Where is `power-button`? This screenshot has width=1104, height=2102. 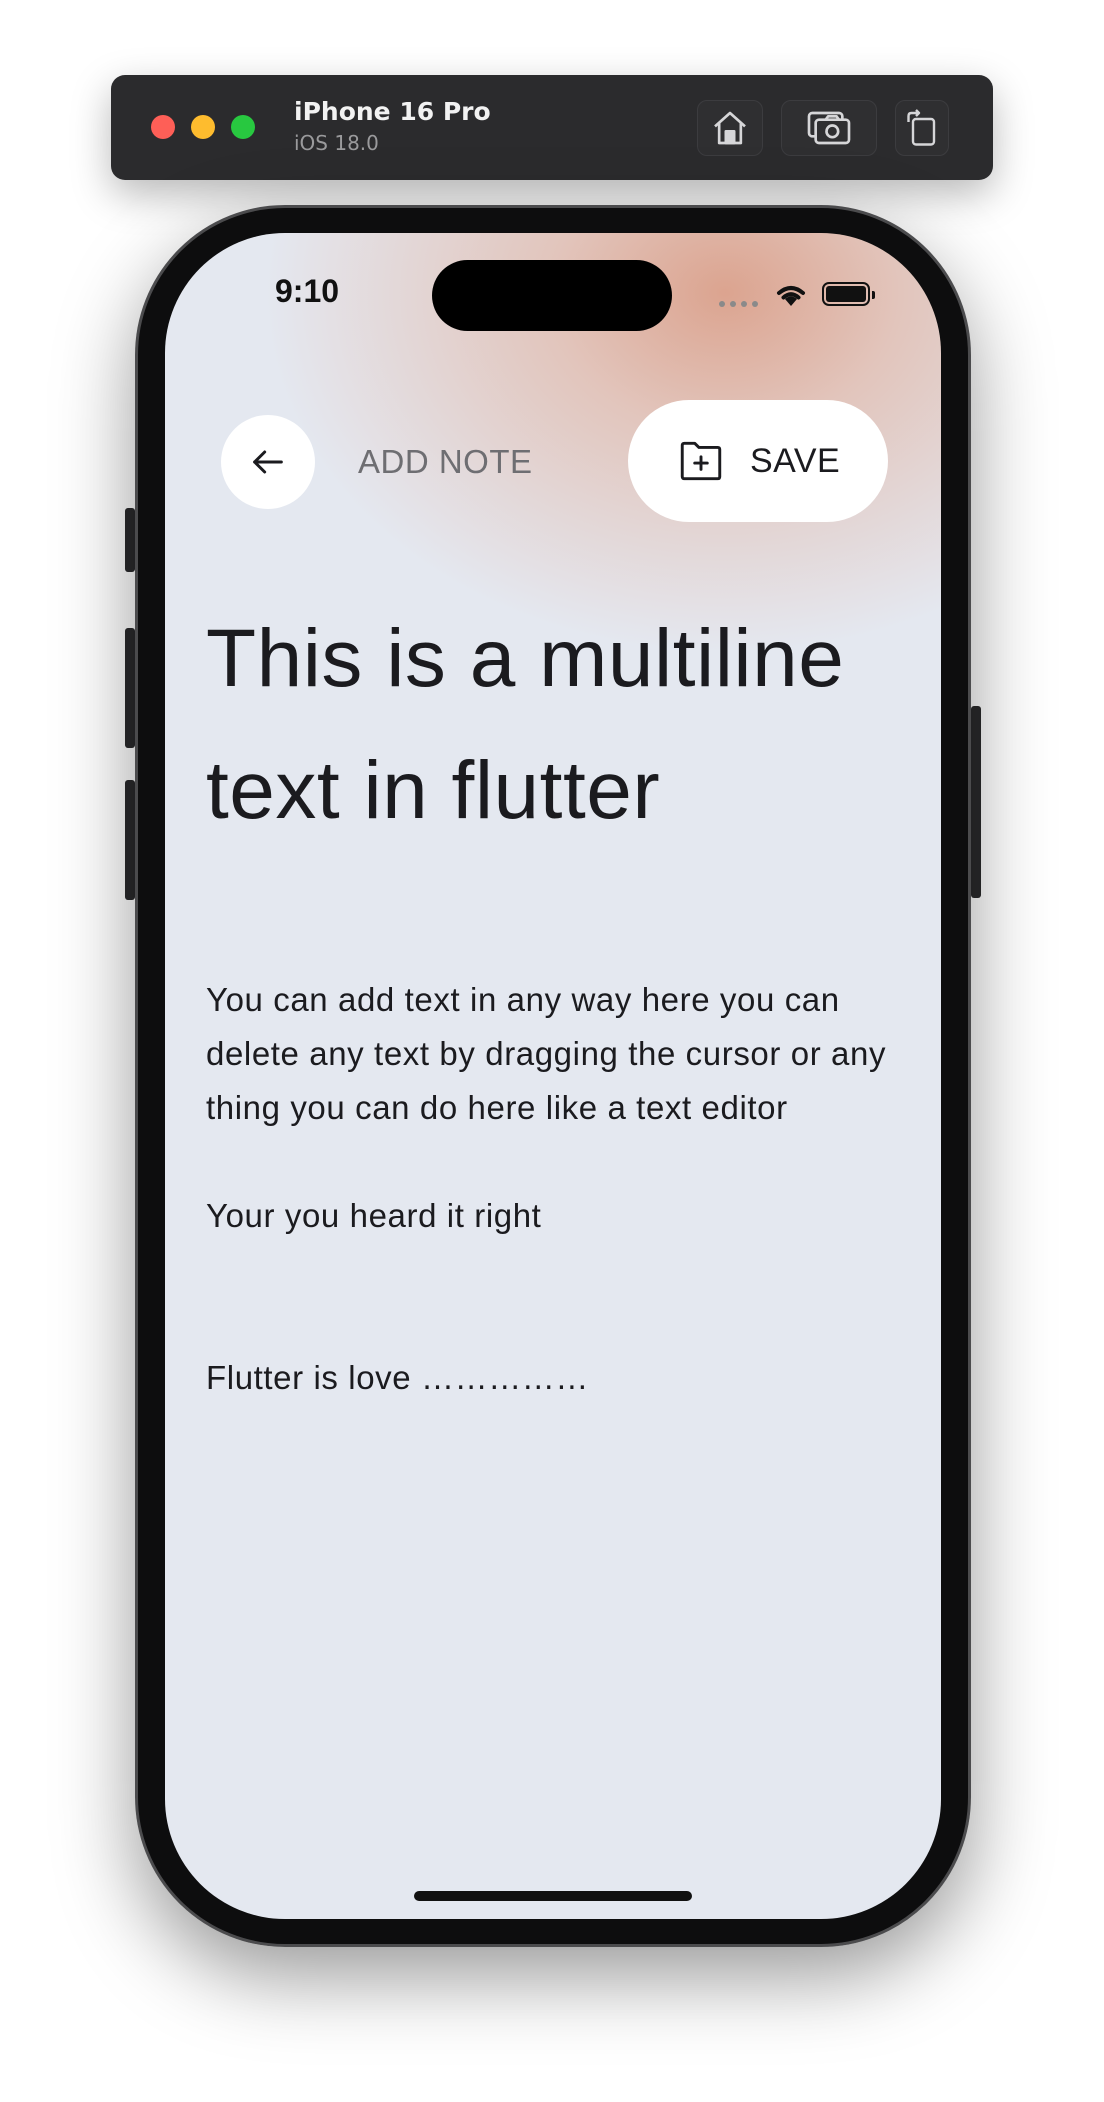 power-button is located at coordinates (976, 802).